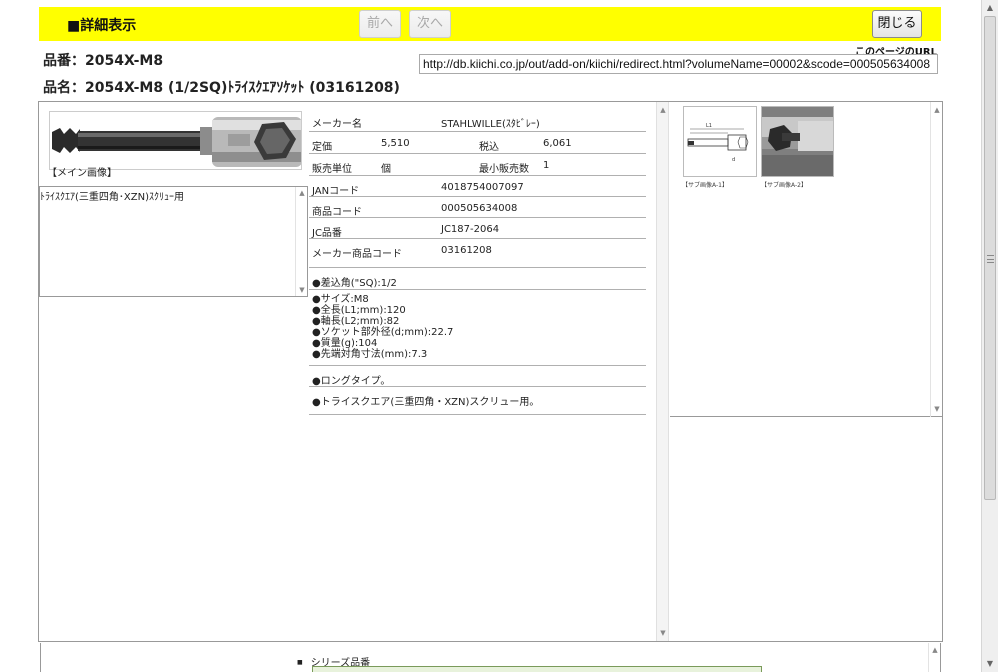 This screenshot has height=672, width=998. What do you see at coordinates (426, 402) in the screenshot?
I see `feature-text: ●トライスクエア(三重四角・XZN)スクリュー用。` at bounding box center [426, 402].